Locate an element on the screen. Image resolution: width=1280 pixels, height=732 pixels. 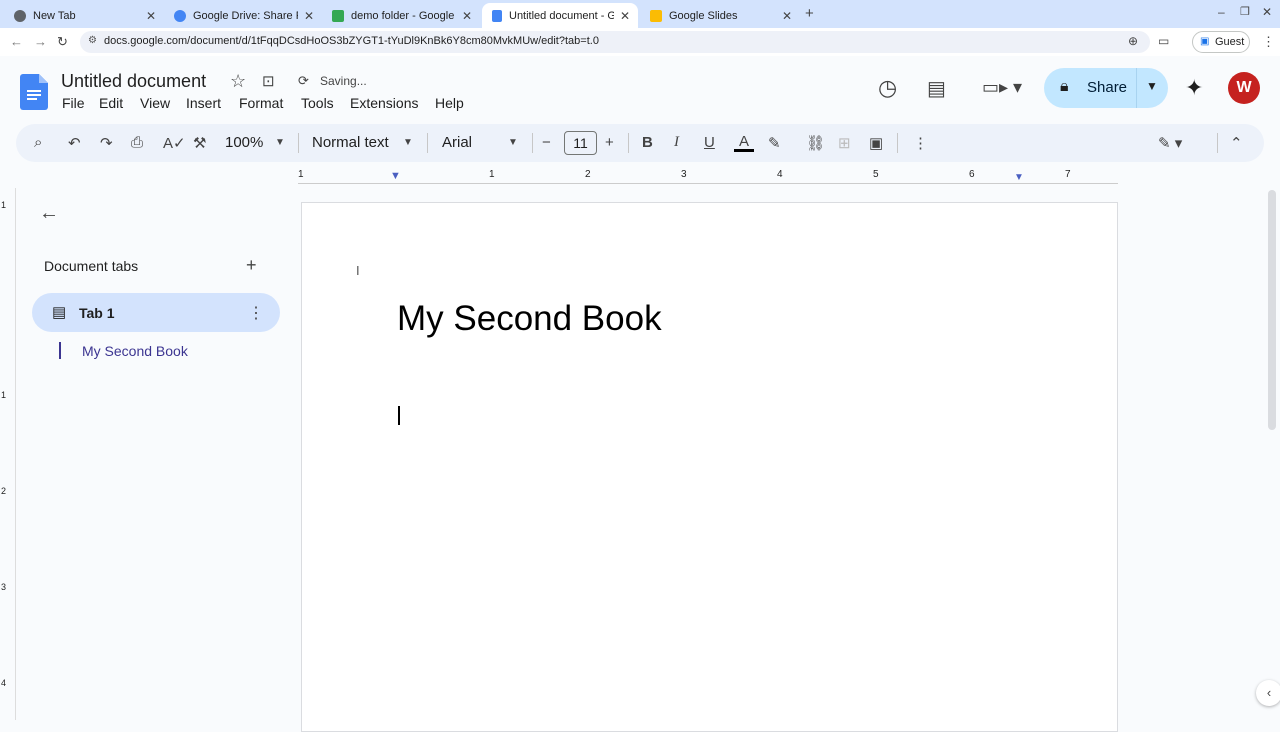
document-heading: My Second Book is located at coordinates (529, 319).